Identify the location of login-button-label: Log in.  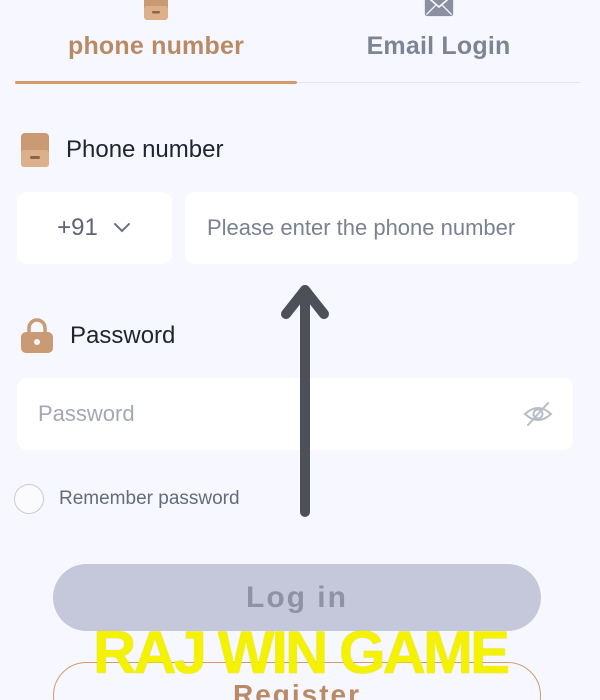
(297, 597).